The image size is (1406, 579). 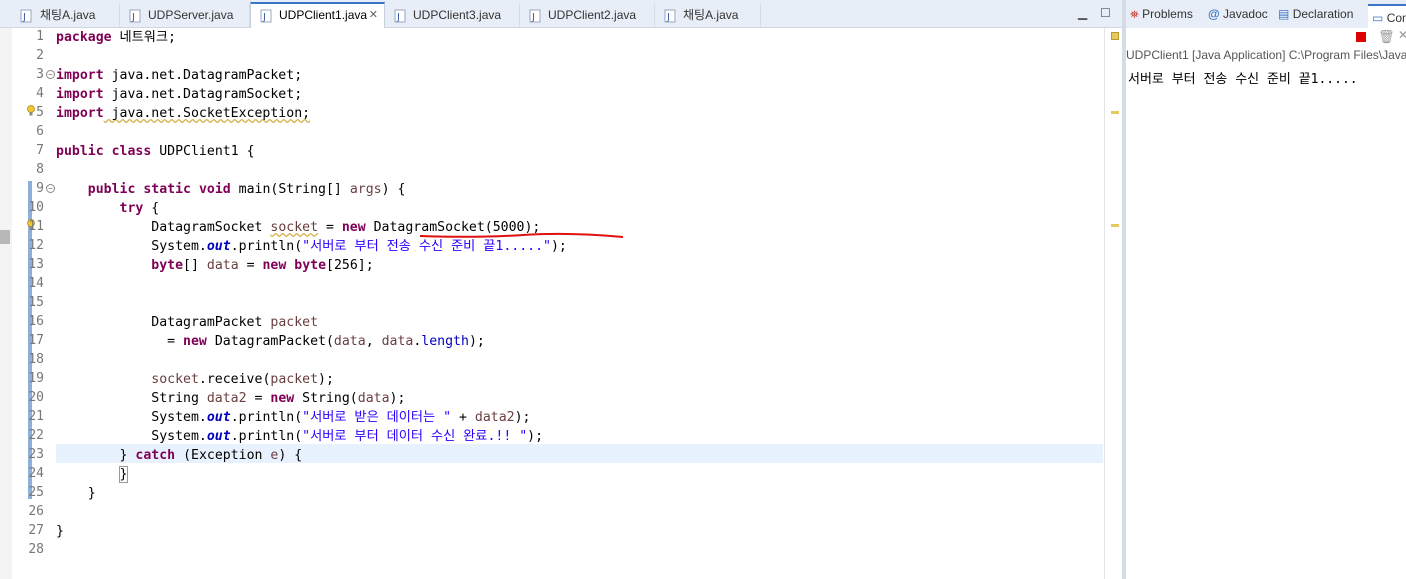 I want to click on line-number: 2, so click(x=40, y=55).